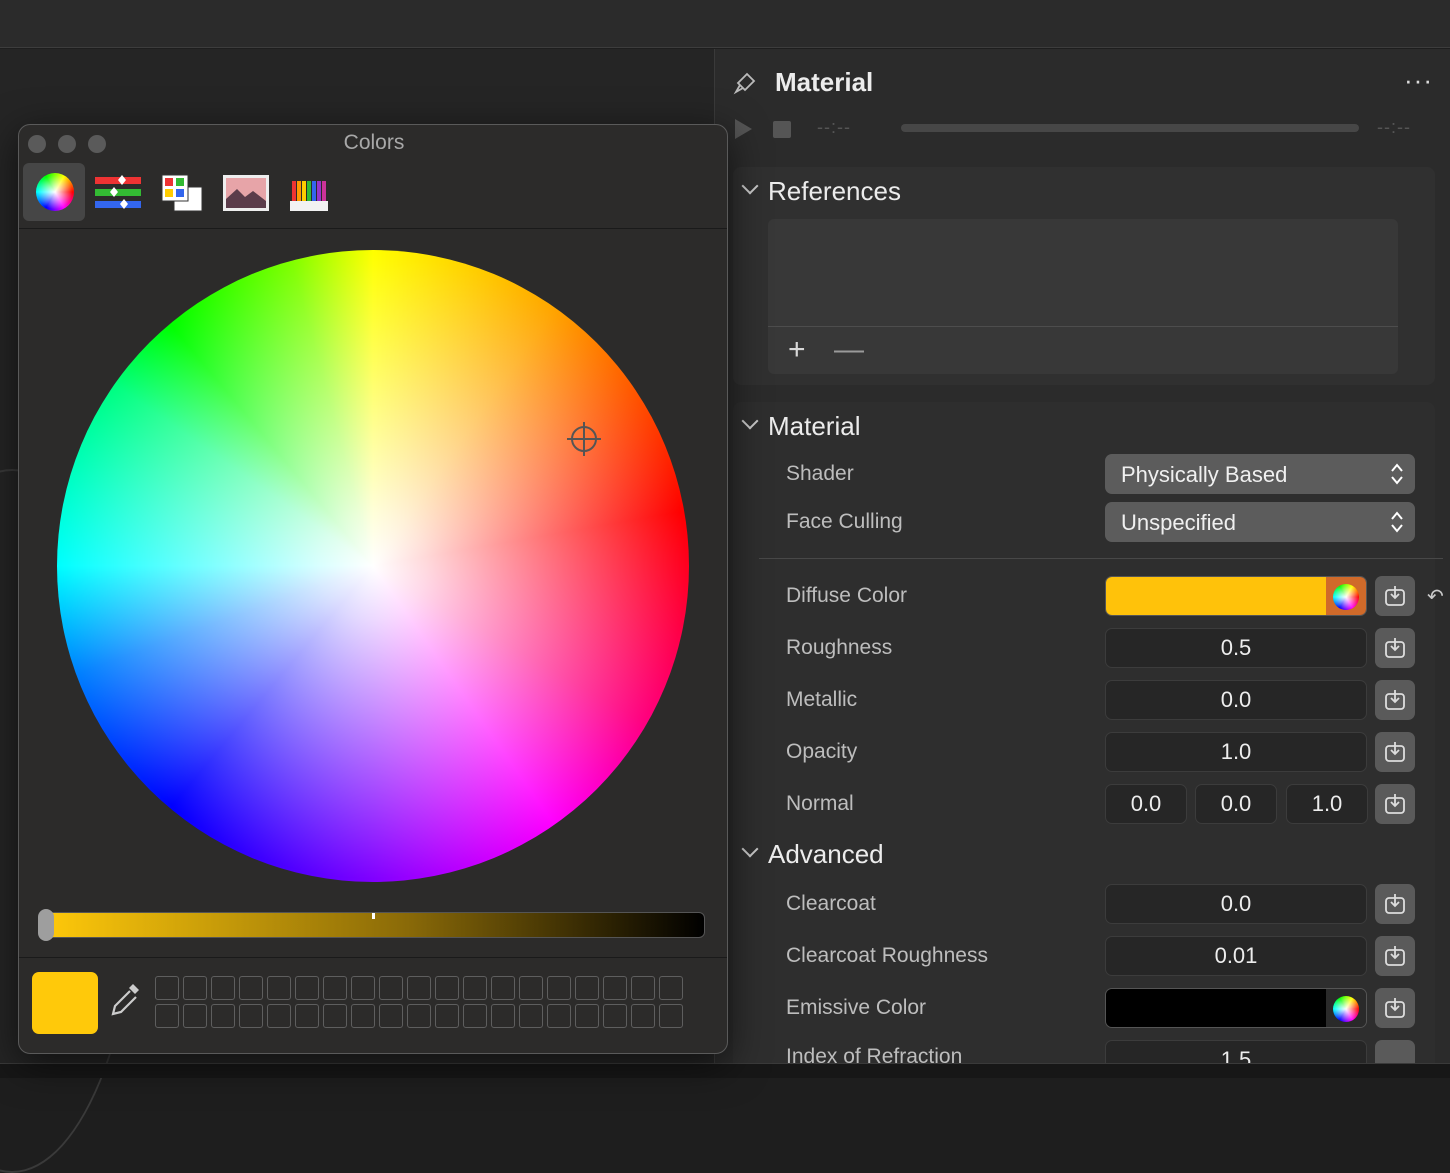 The image size is (1450, 1173). I want to click on up-down-arrows-icon, so click(1397, 474).